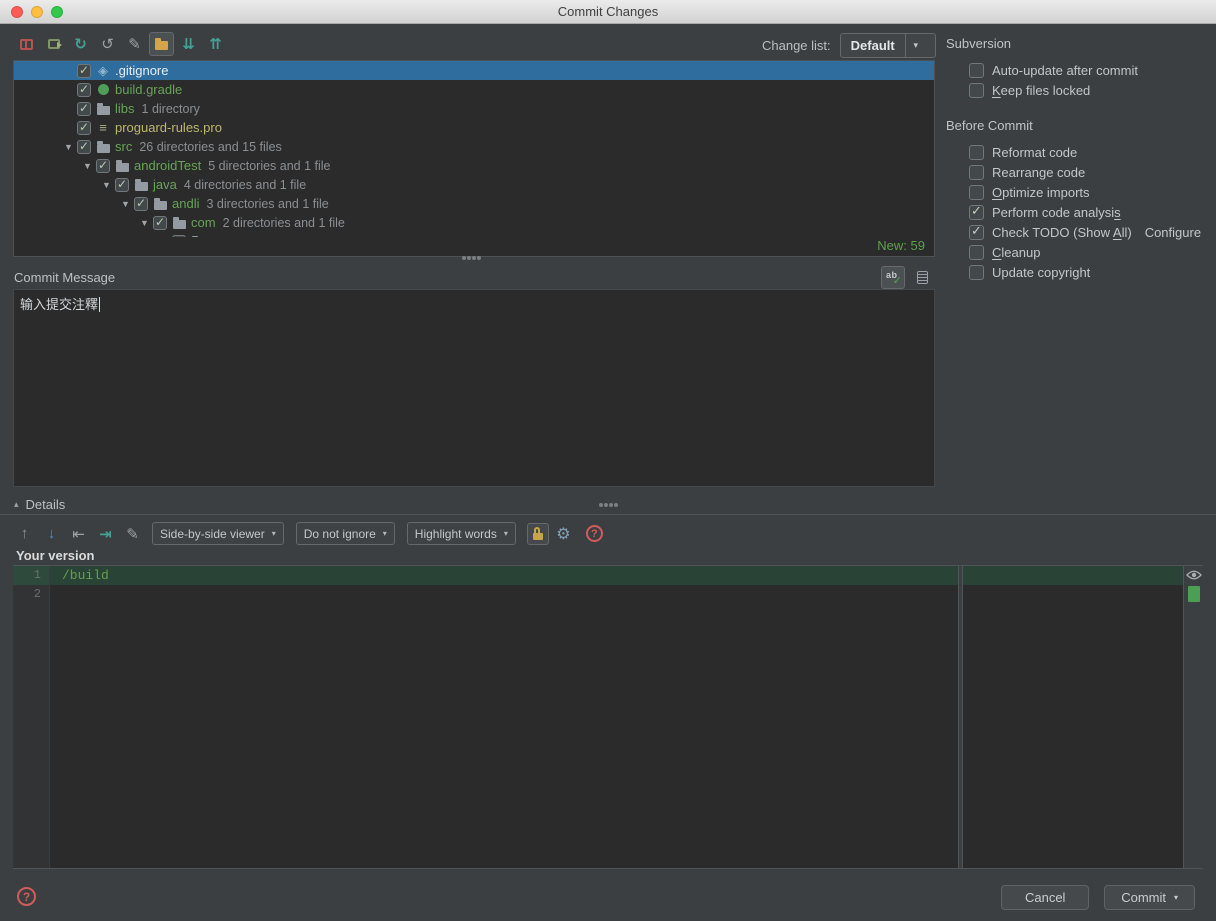  I want to click on checkbox-row-check-todo: Check TODO (Show All) Configure, so click(1091, 232).